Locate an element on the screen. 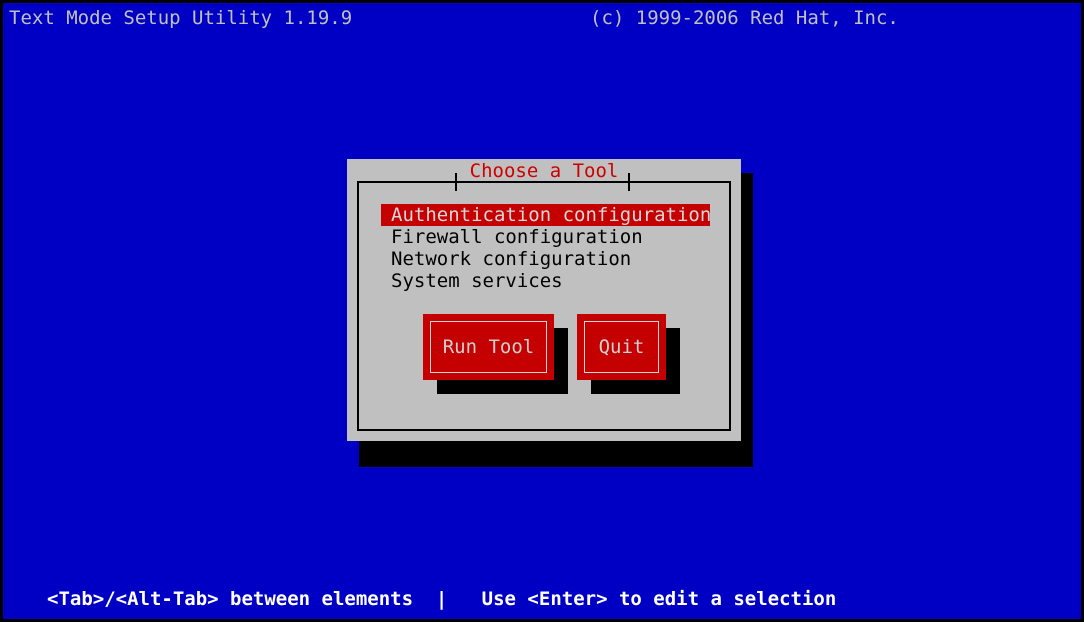  dialog-title: Choose a Tool is located at coordinates (544, 171).